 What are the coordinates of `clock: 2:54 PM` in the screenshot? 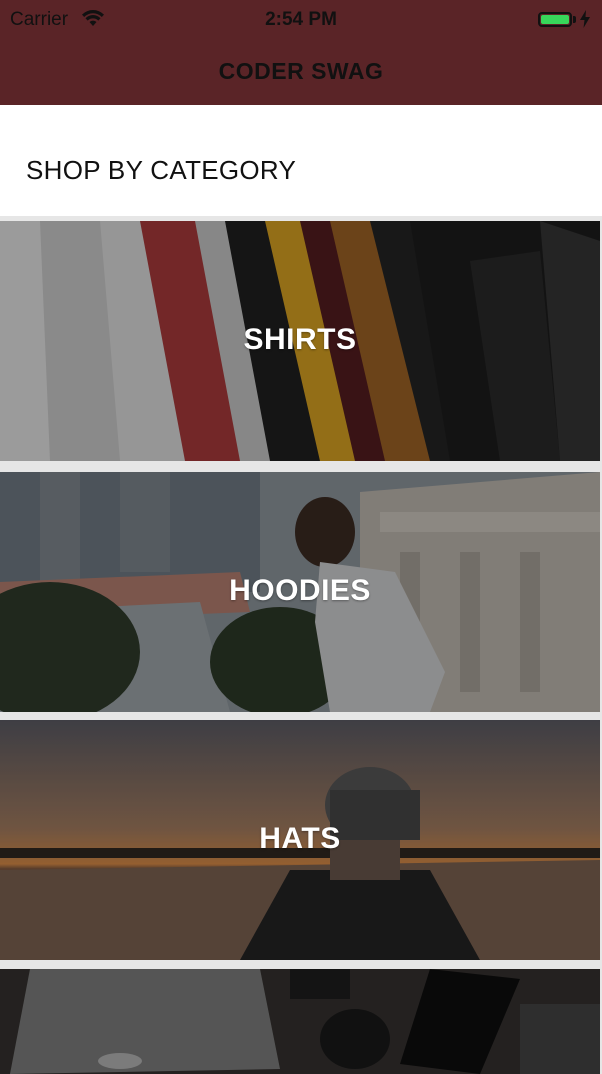 It's located at (301, 19).